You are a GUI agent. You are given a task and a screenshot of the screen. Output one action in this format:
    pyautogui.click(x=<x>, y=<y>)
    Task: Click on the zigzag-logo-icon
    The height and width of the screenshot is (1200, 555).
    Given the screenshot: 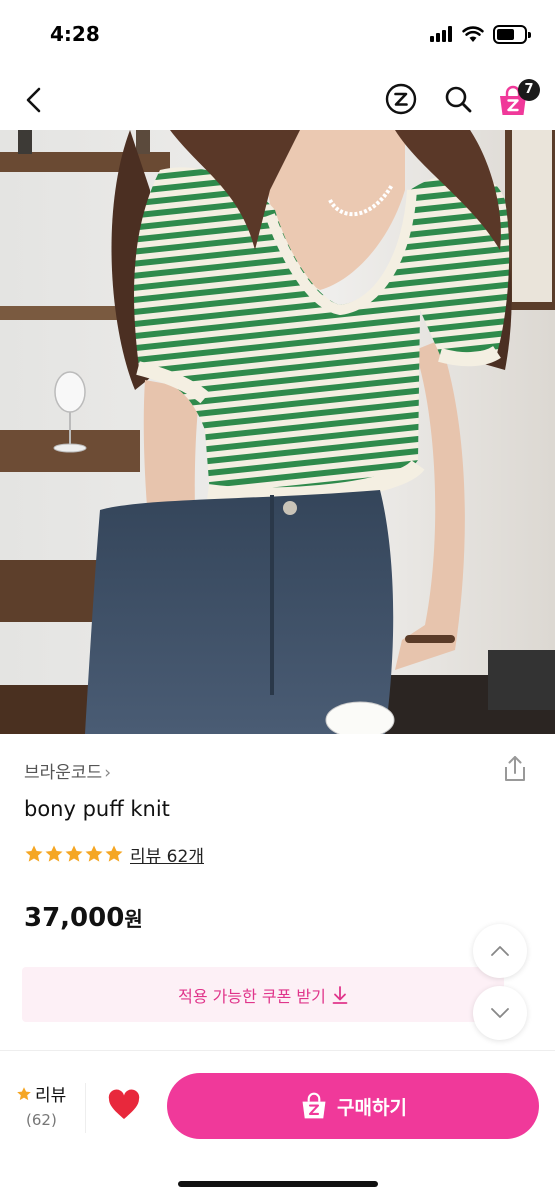 What is the action you would take?
    pyautogui.click(x=401, y=99)
    